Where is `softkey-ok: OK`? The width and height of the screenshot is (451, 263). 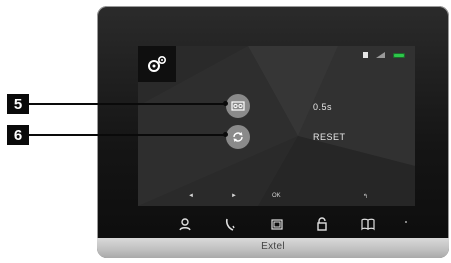
softkey-ok: OK is located at coordinates (276, 196).